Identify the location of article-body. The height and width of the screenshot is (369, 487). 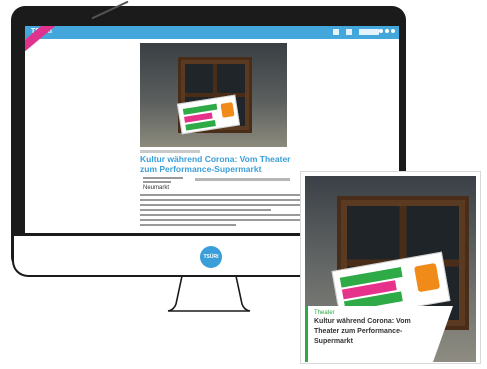
(220, 211).